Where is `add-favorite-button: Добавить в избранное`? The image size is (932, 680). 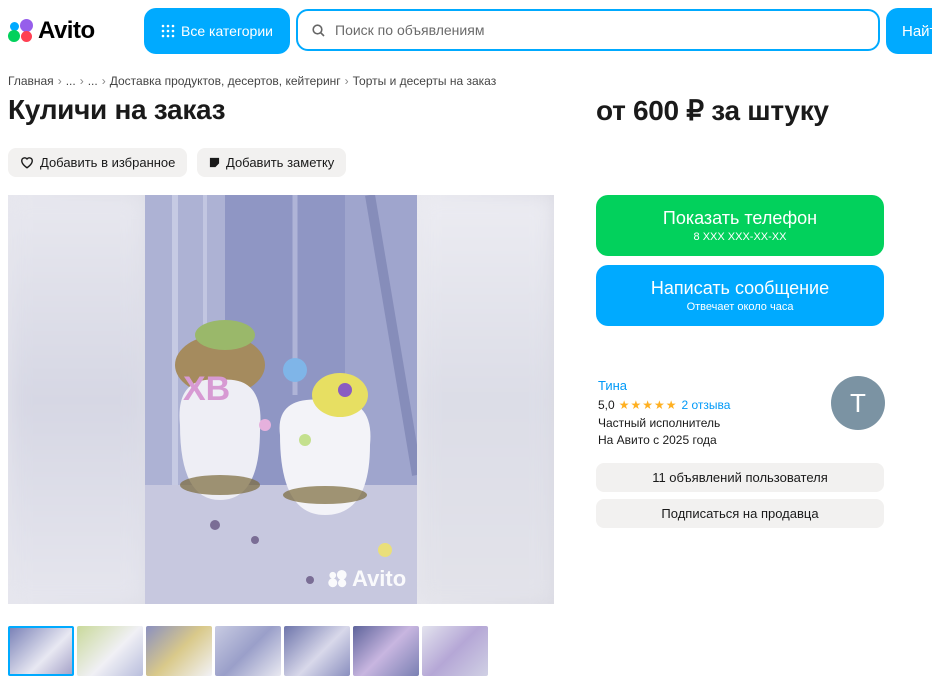
add-favorite-button: Добавить в избранное is located at coordinates (98, 162).